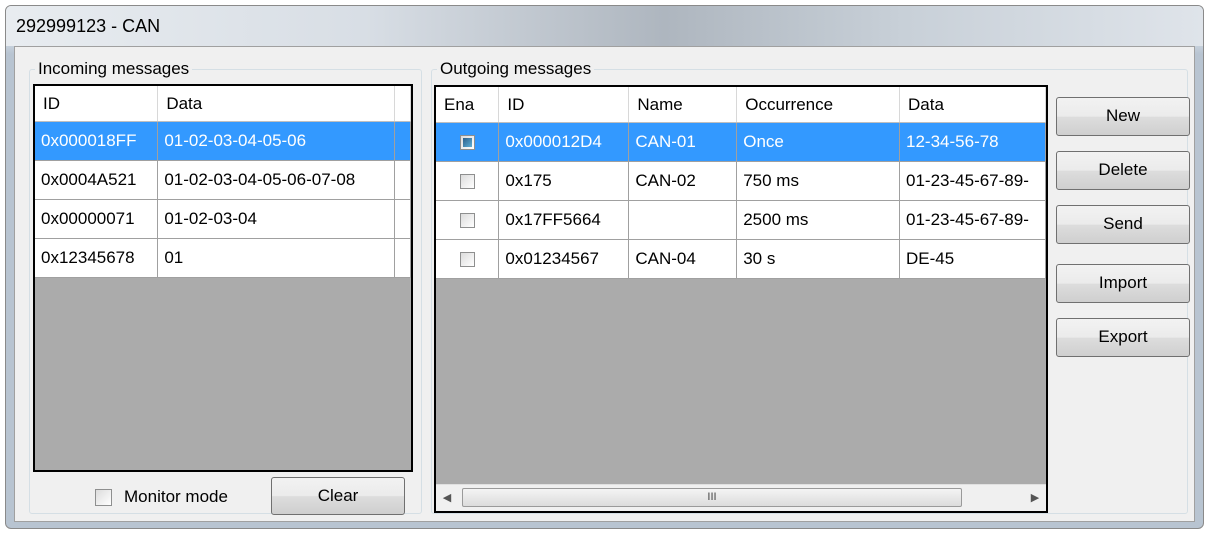  Describe the element at coordinates (103, 497) in the screenshot. I see `monitor-mode-box` at that location.